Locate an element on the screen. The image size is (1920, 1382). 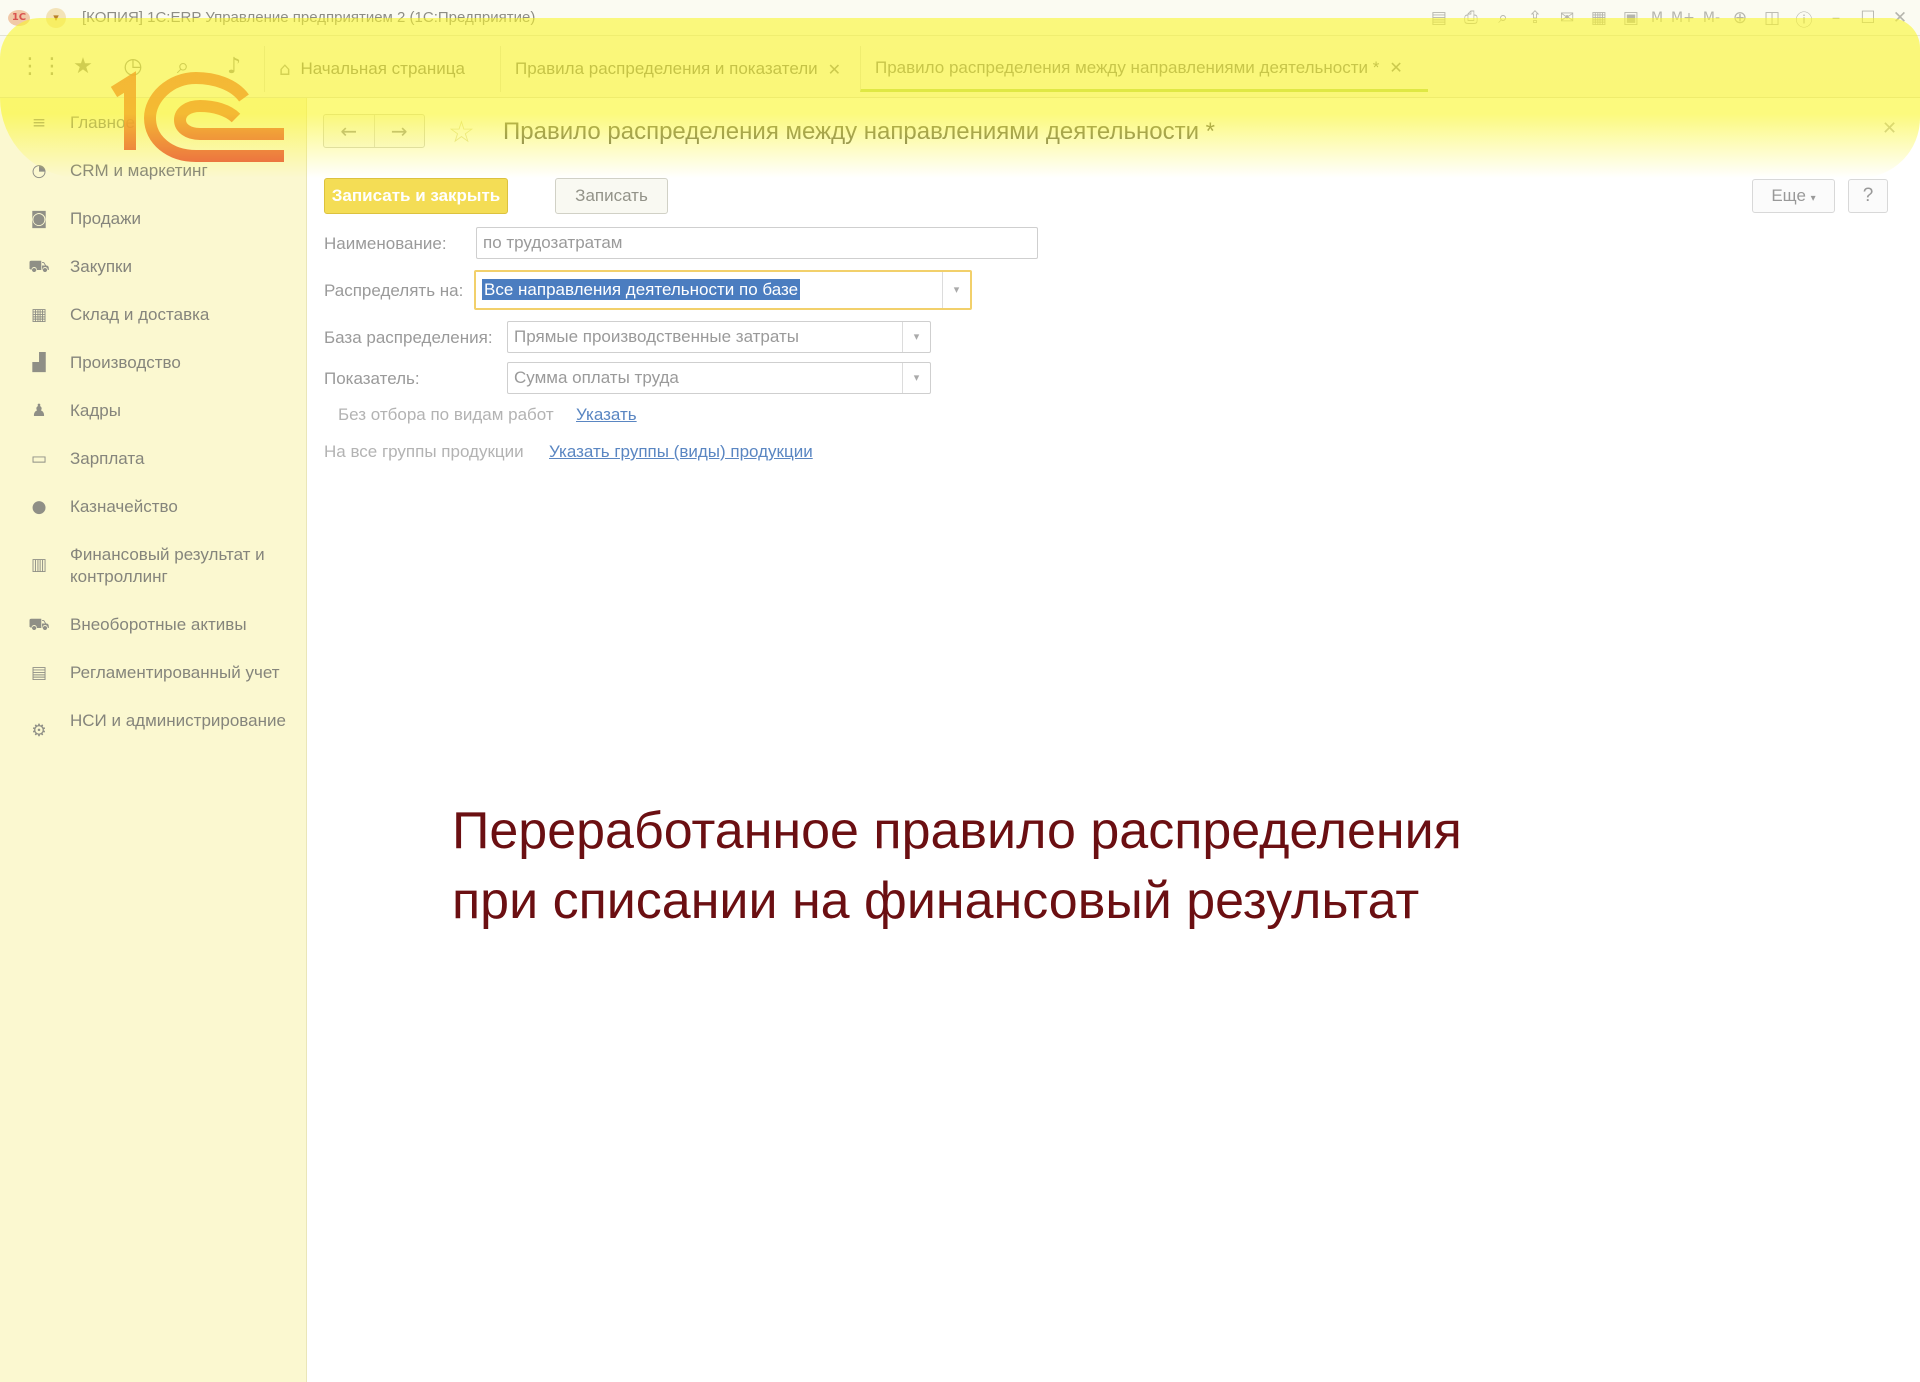
cart-icon: ⛟ is located at coordinates (39, 267).